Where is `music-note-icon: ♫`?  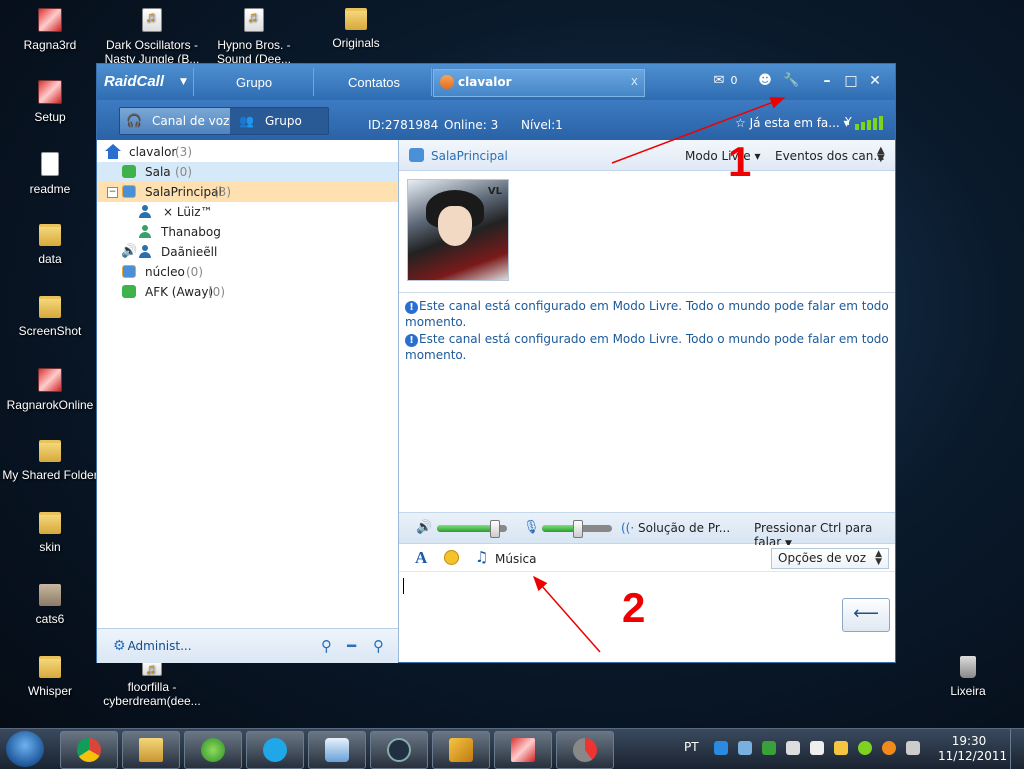 music-note-icon: ♫ is located at coordinates (481, 557).